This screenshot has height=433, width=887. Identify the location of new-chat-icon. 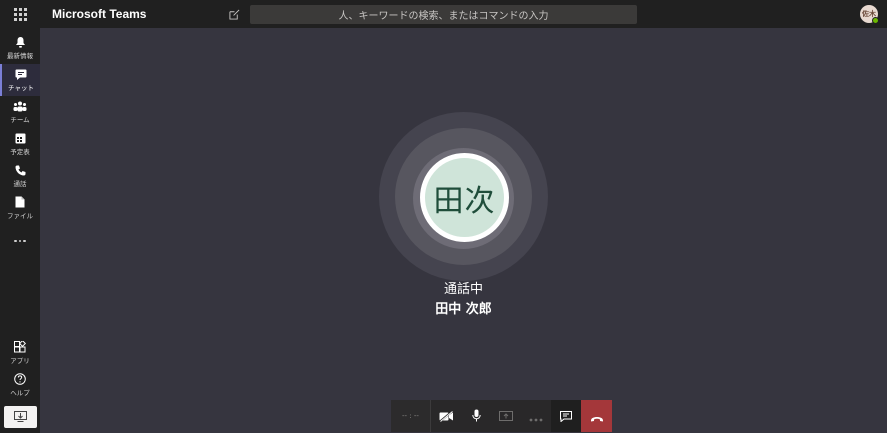
(234, 14).